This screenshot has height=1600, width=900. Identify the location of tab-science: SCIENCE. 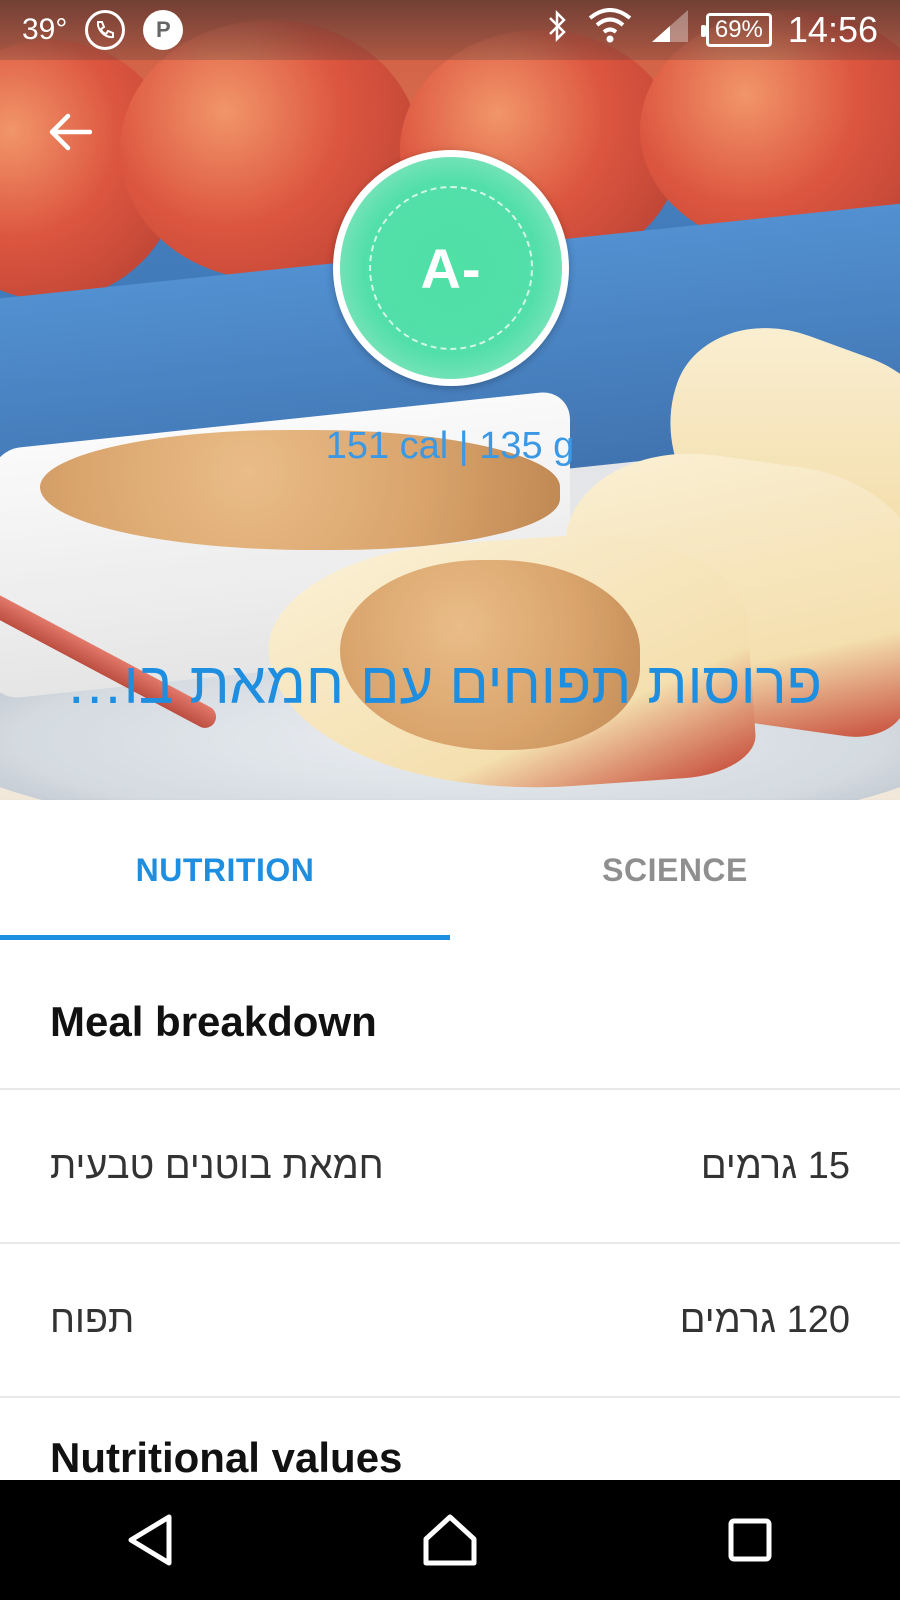
(675, 870).